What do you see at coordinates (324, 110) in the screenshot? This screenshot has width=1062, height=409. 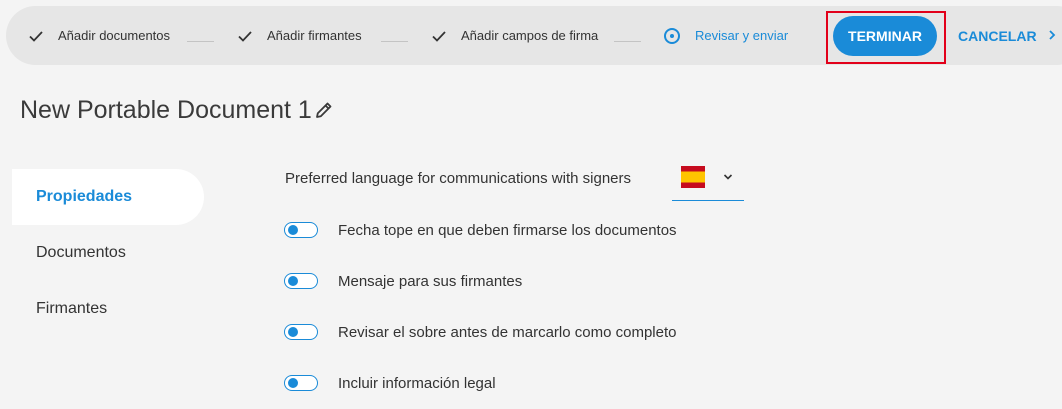 I see `pencil-icon` at bounding box center [324, 110].